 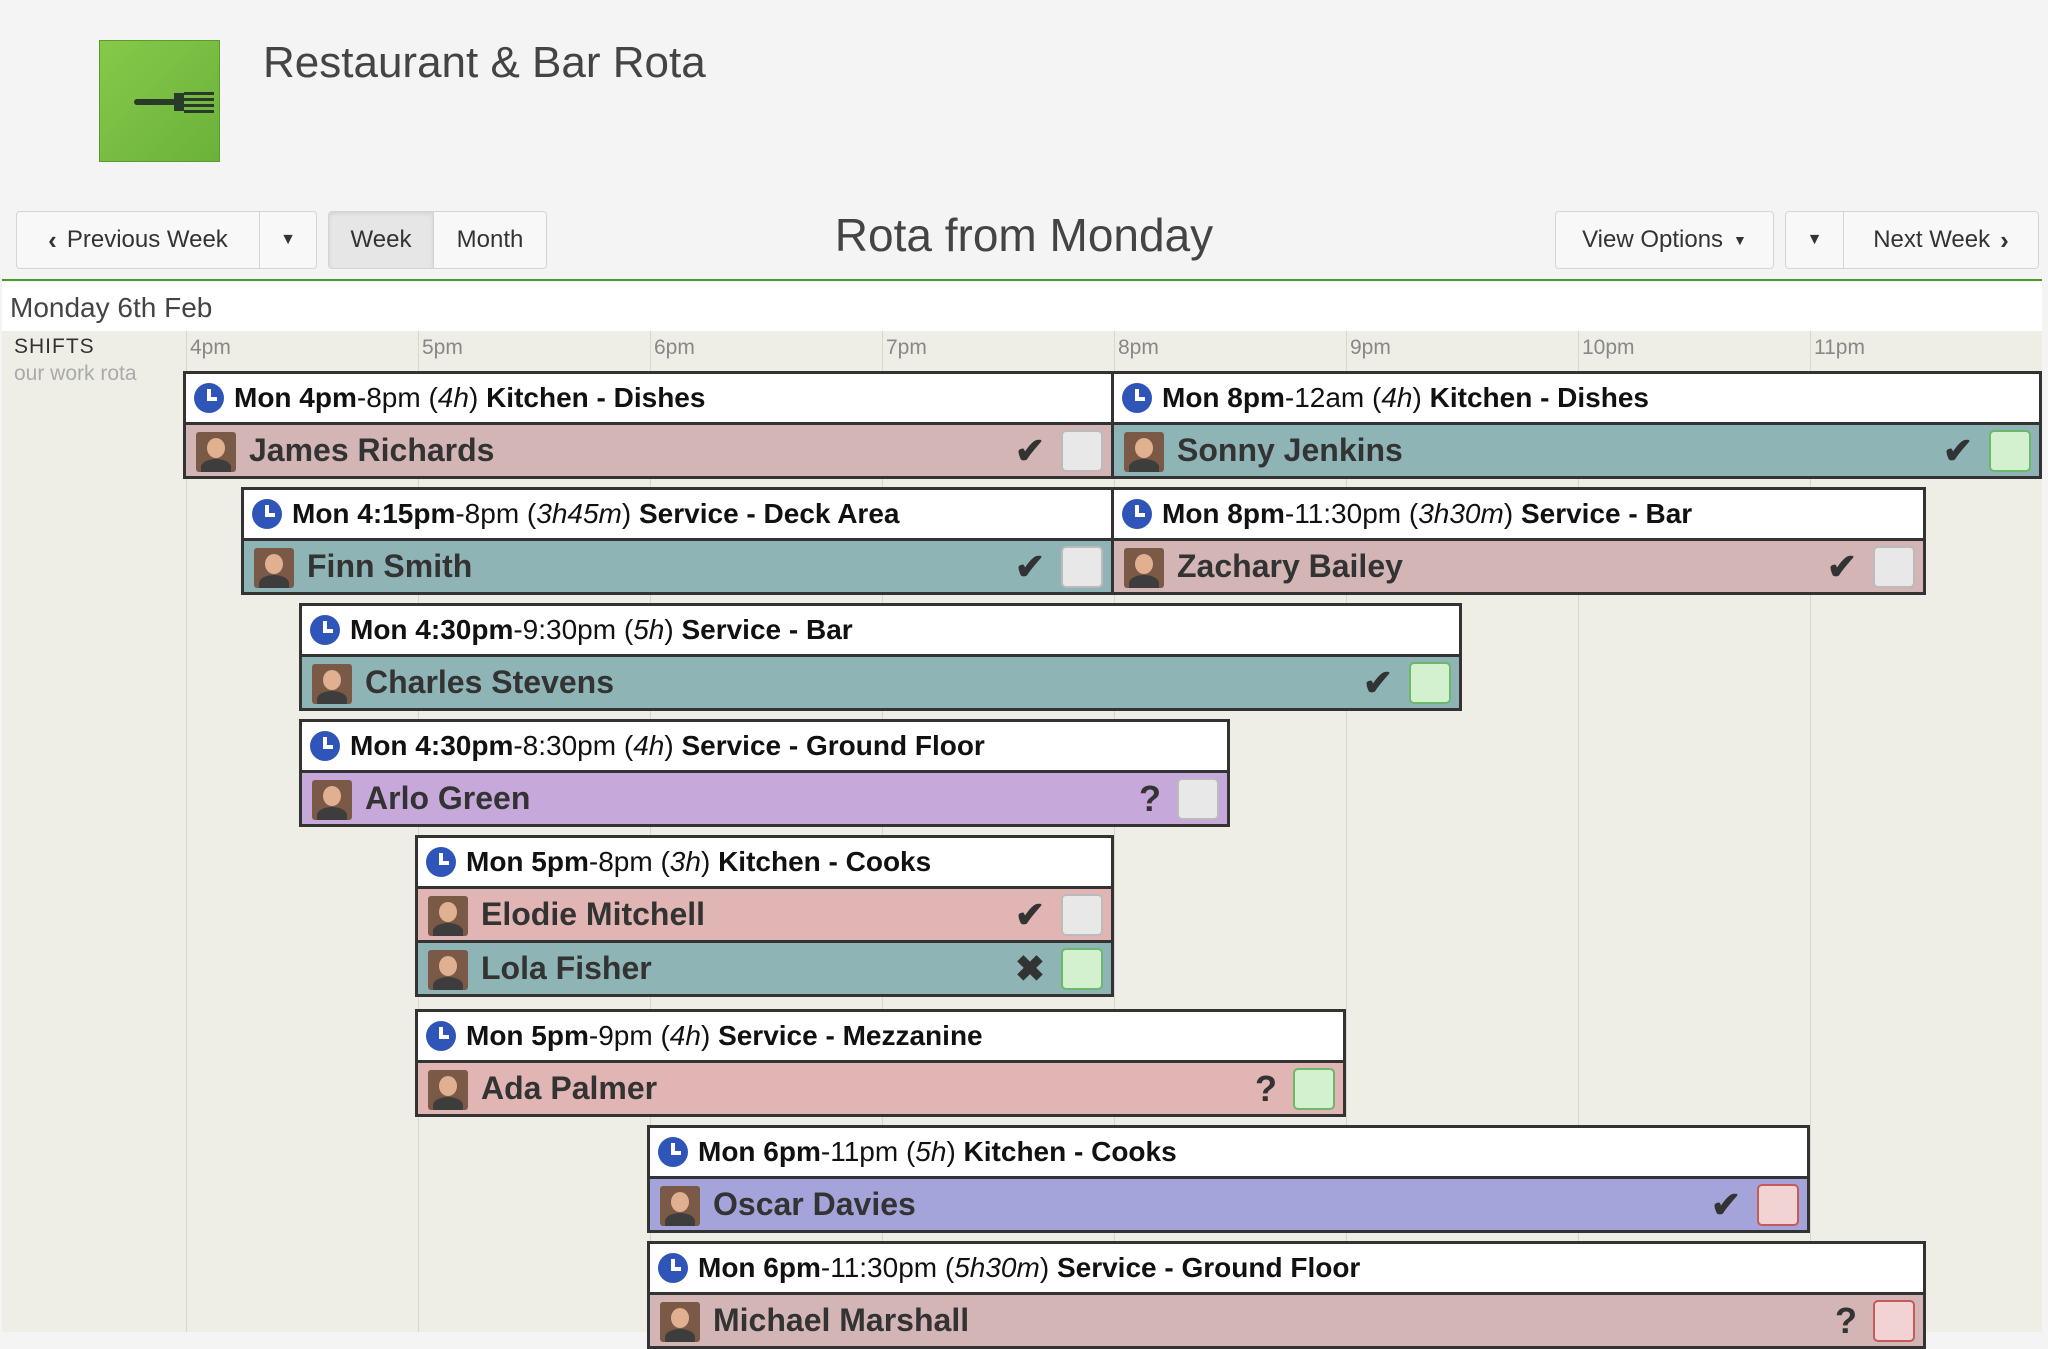 What do you see at coordinates (685, 861) in the screenshot?
I see `shift-dur: 3h` at bounding box center [685, 861].